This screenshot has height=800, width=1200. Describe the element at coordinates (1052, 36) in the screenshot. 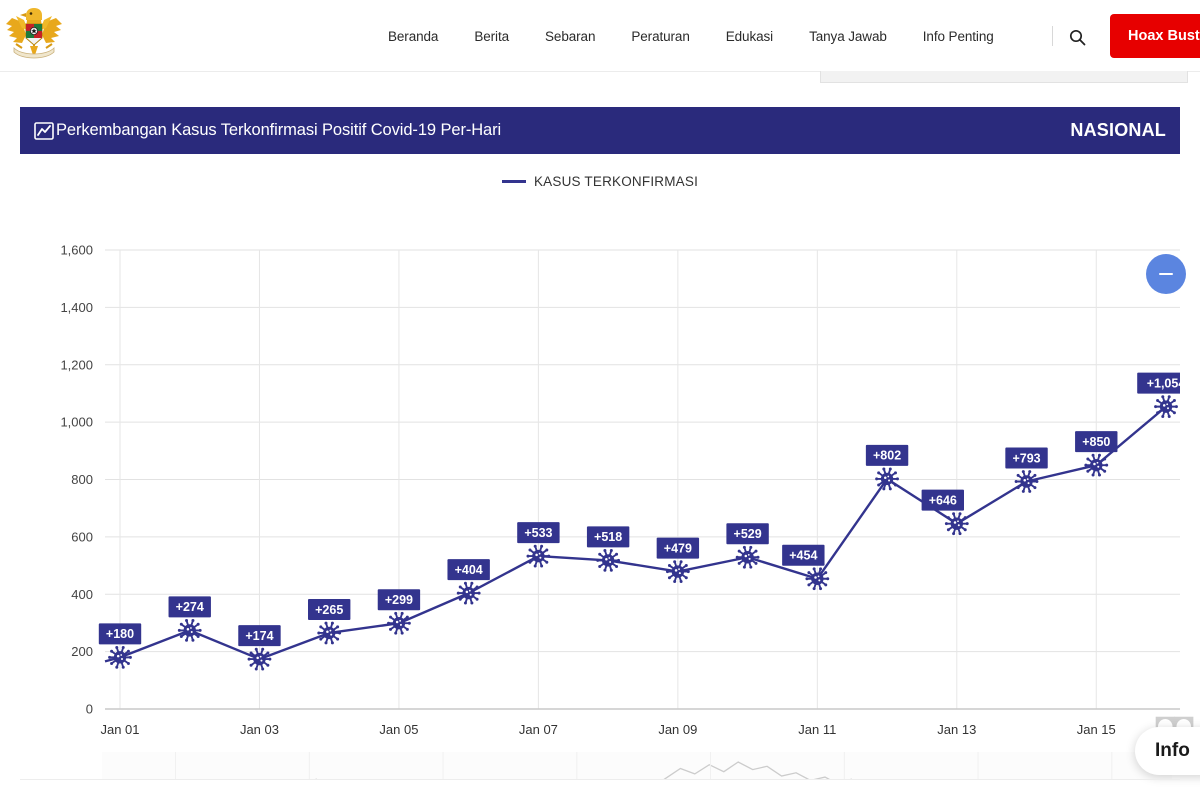

I see `nav-divider` at that location.